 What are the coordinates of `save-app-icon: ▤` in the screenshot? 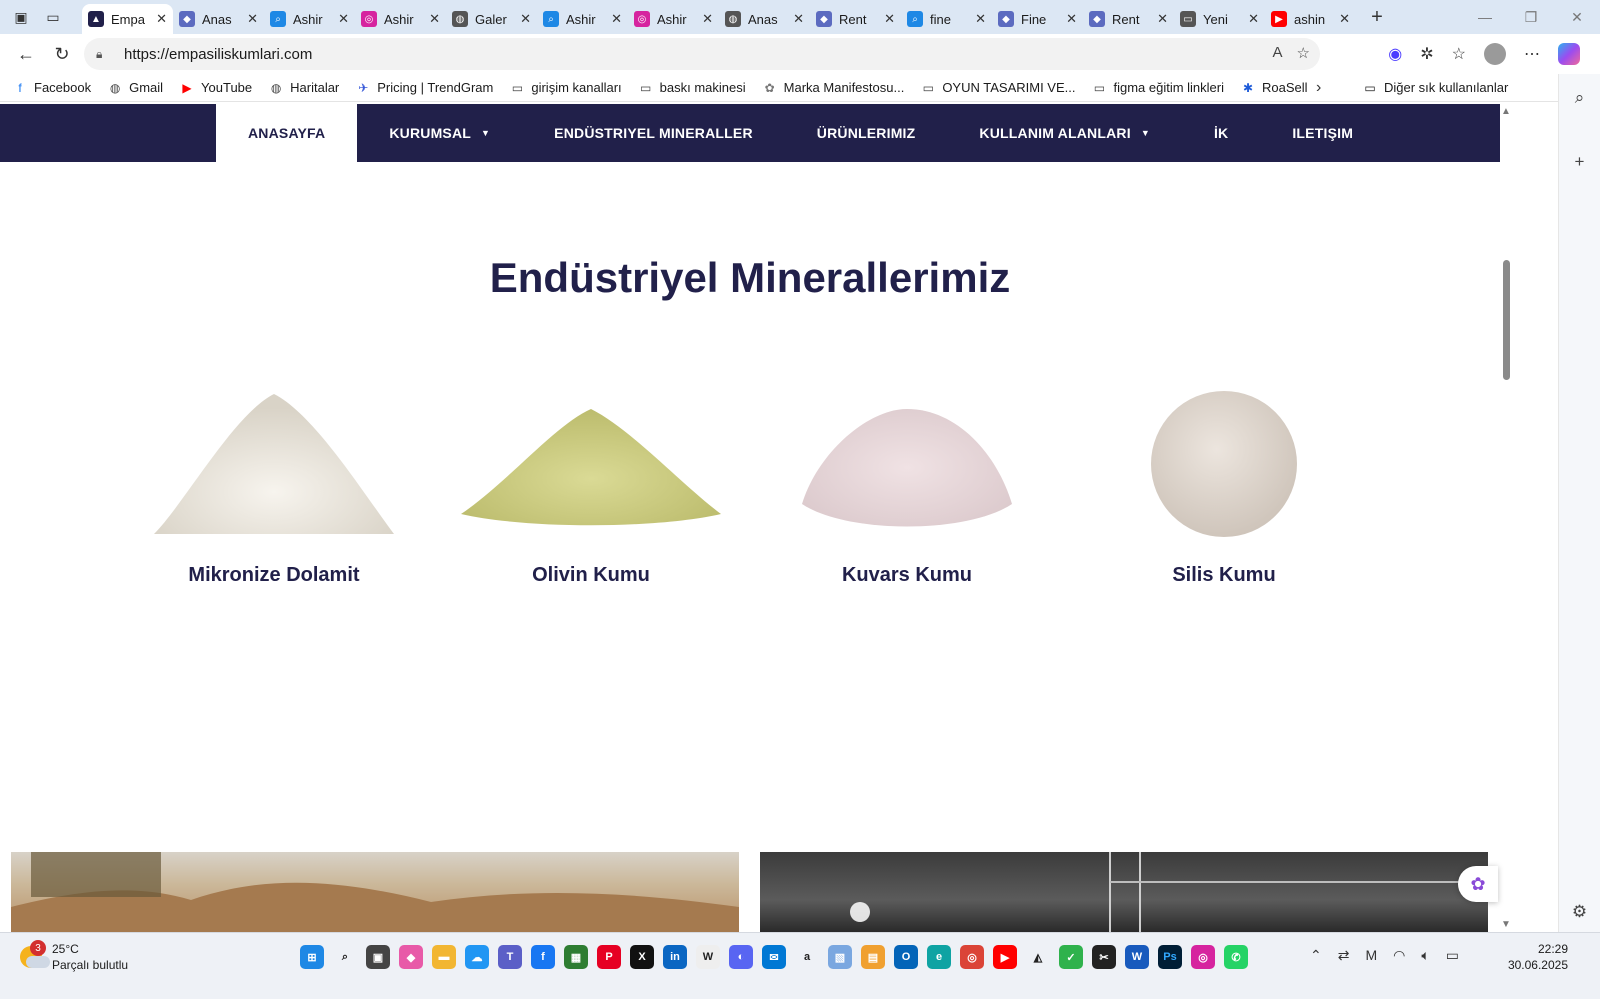 It's located at (873, 957).